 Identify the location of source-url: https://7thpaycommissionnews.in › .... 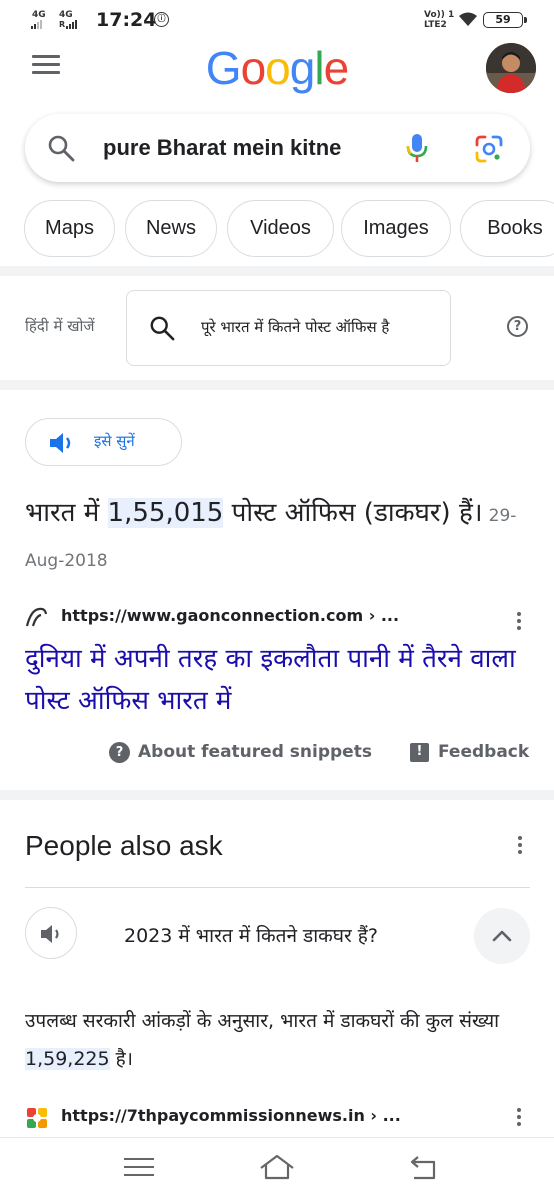
(231, 1115).